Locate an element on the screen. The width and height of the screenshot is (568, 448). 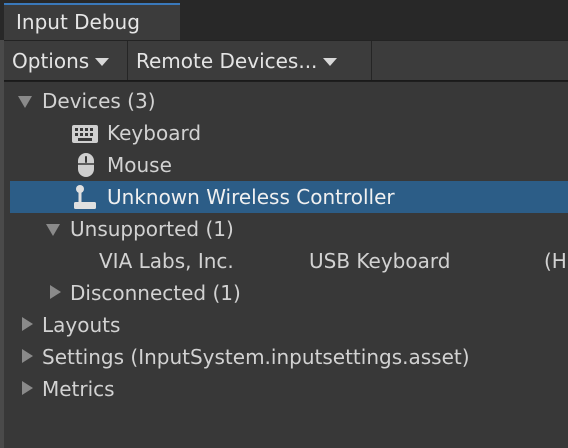
tree-item-label: Devices (3) is located at coordinates (99, 101).